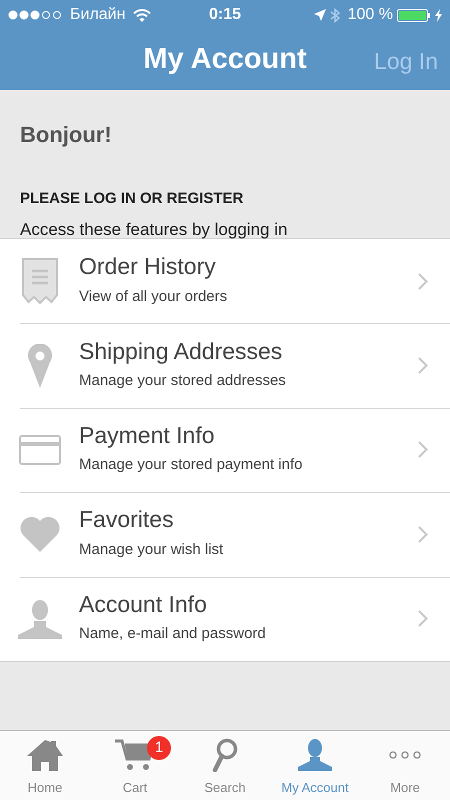 This screenshot has width=450, height=800. I want to click on tab-item: Home, so click(45, 765).